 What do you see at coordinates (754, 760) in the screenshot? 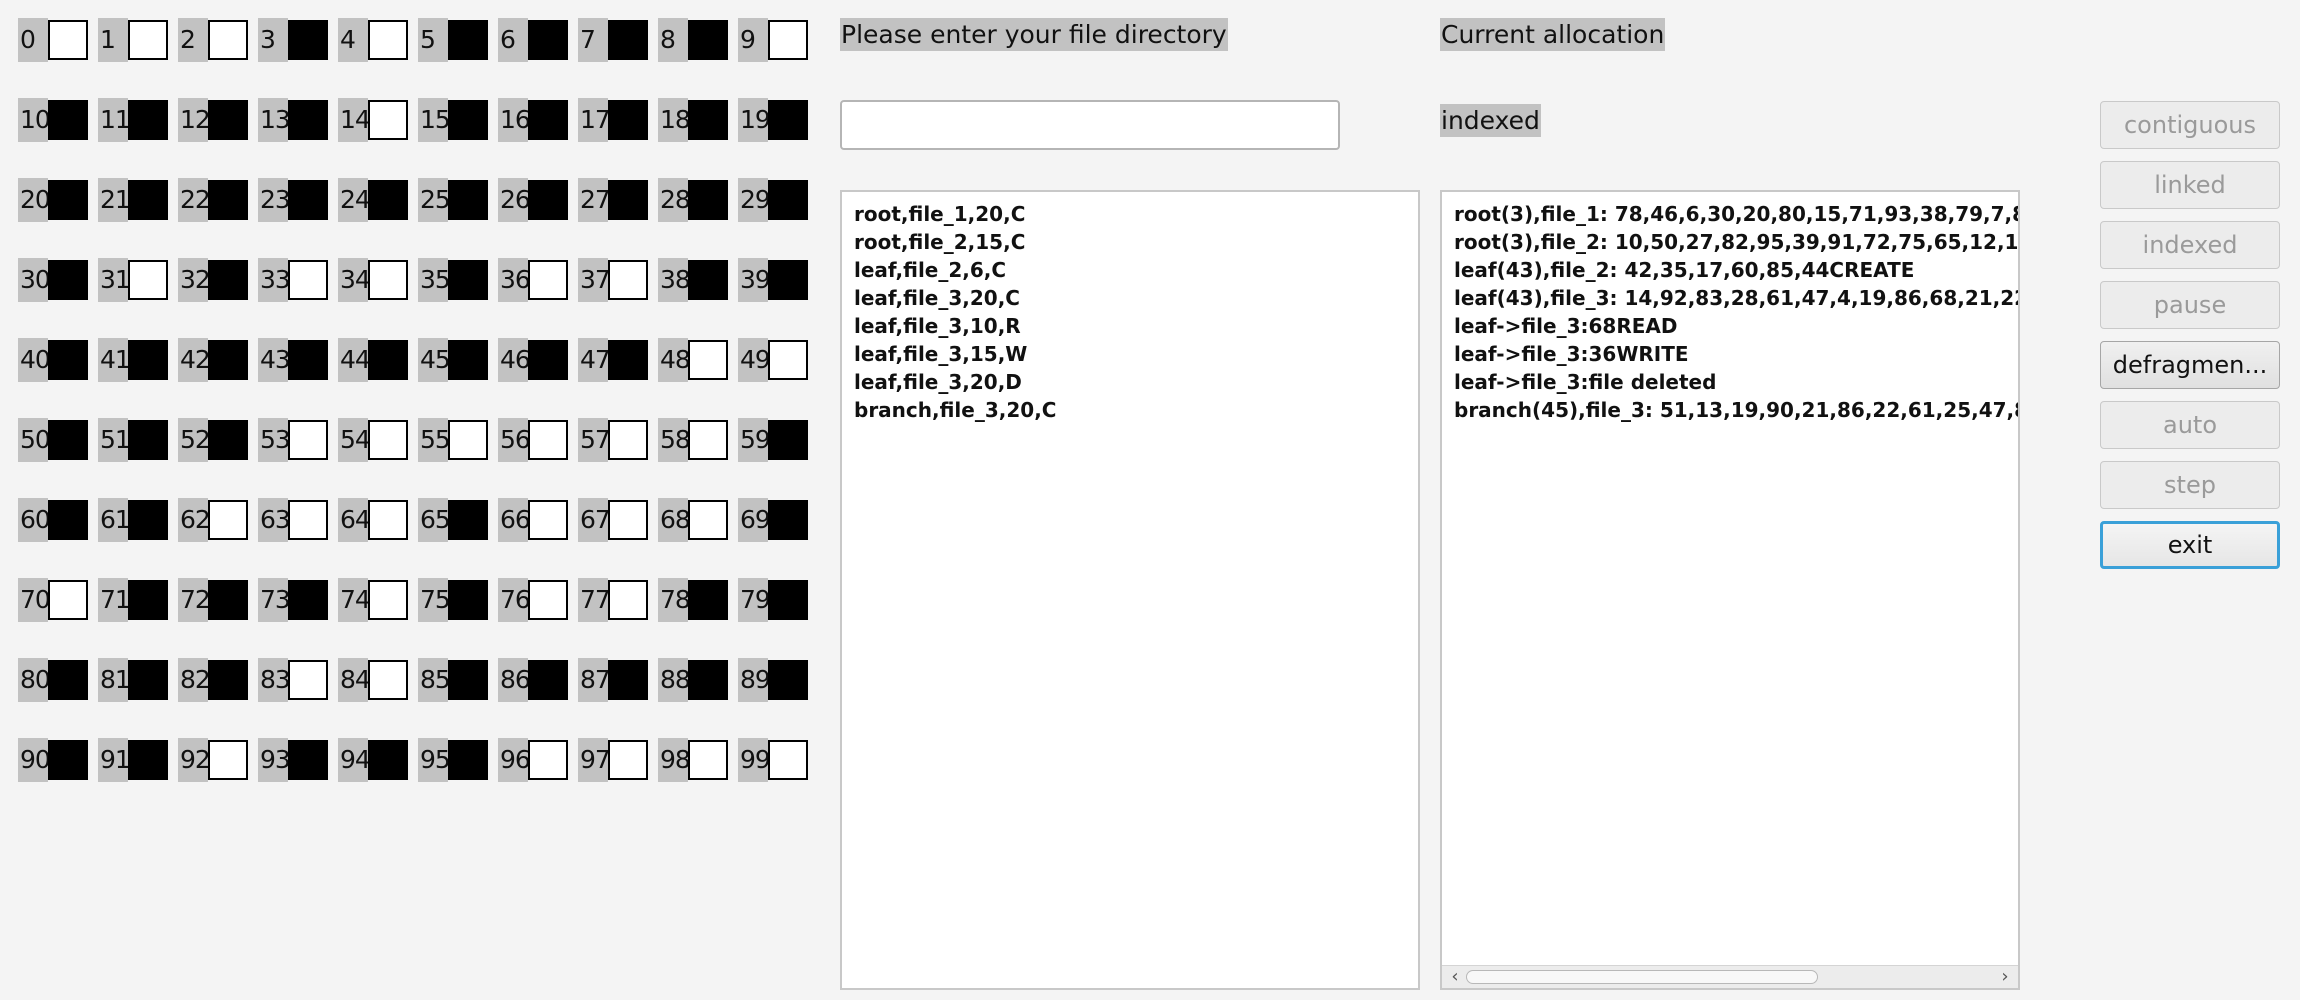
I see `block-number: 99` at bounding box center [754, 760].